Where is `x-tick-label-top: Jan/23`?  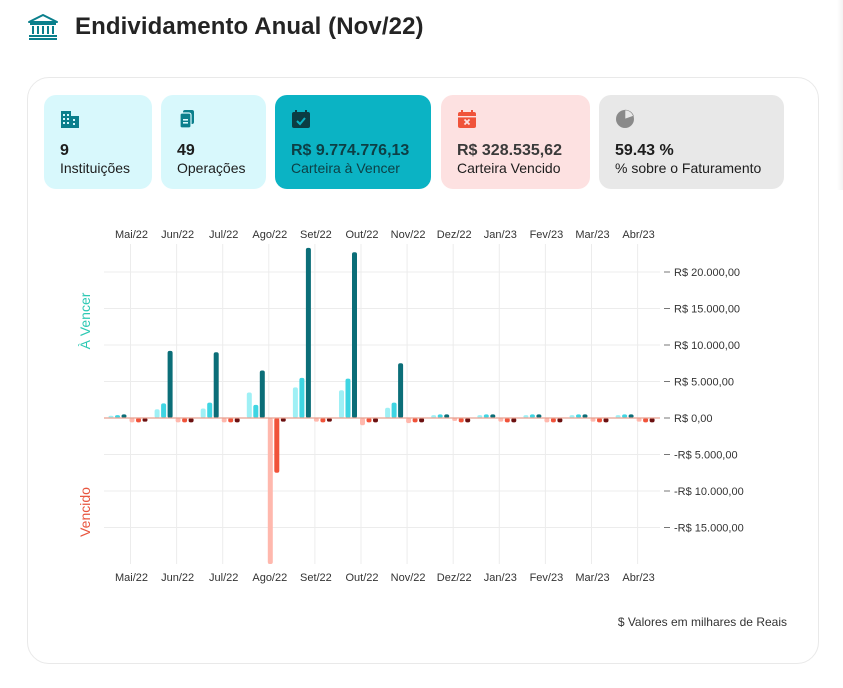 x-tick-label-top: Jan/23 is located at coordinates (500, 235).